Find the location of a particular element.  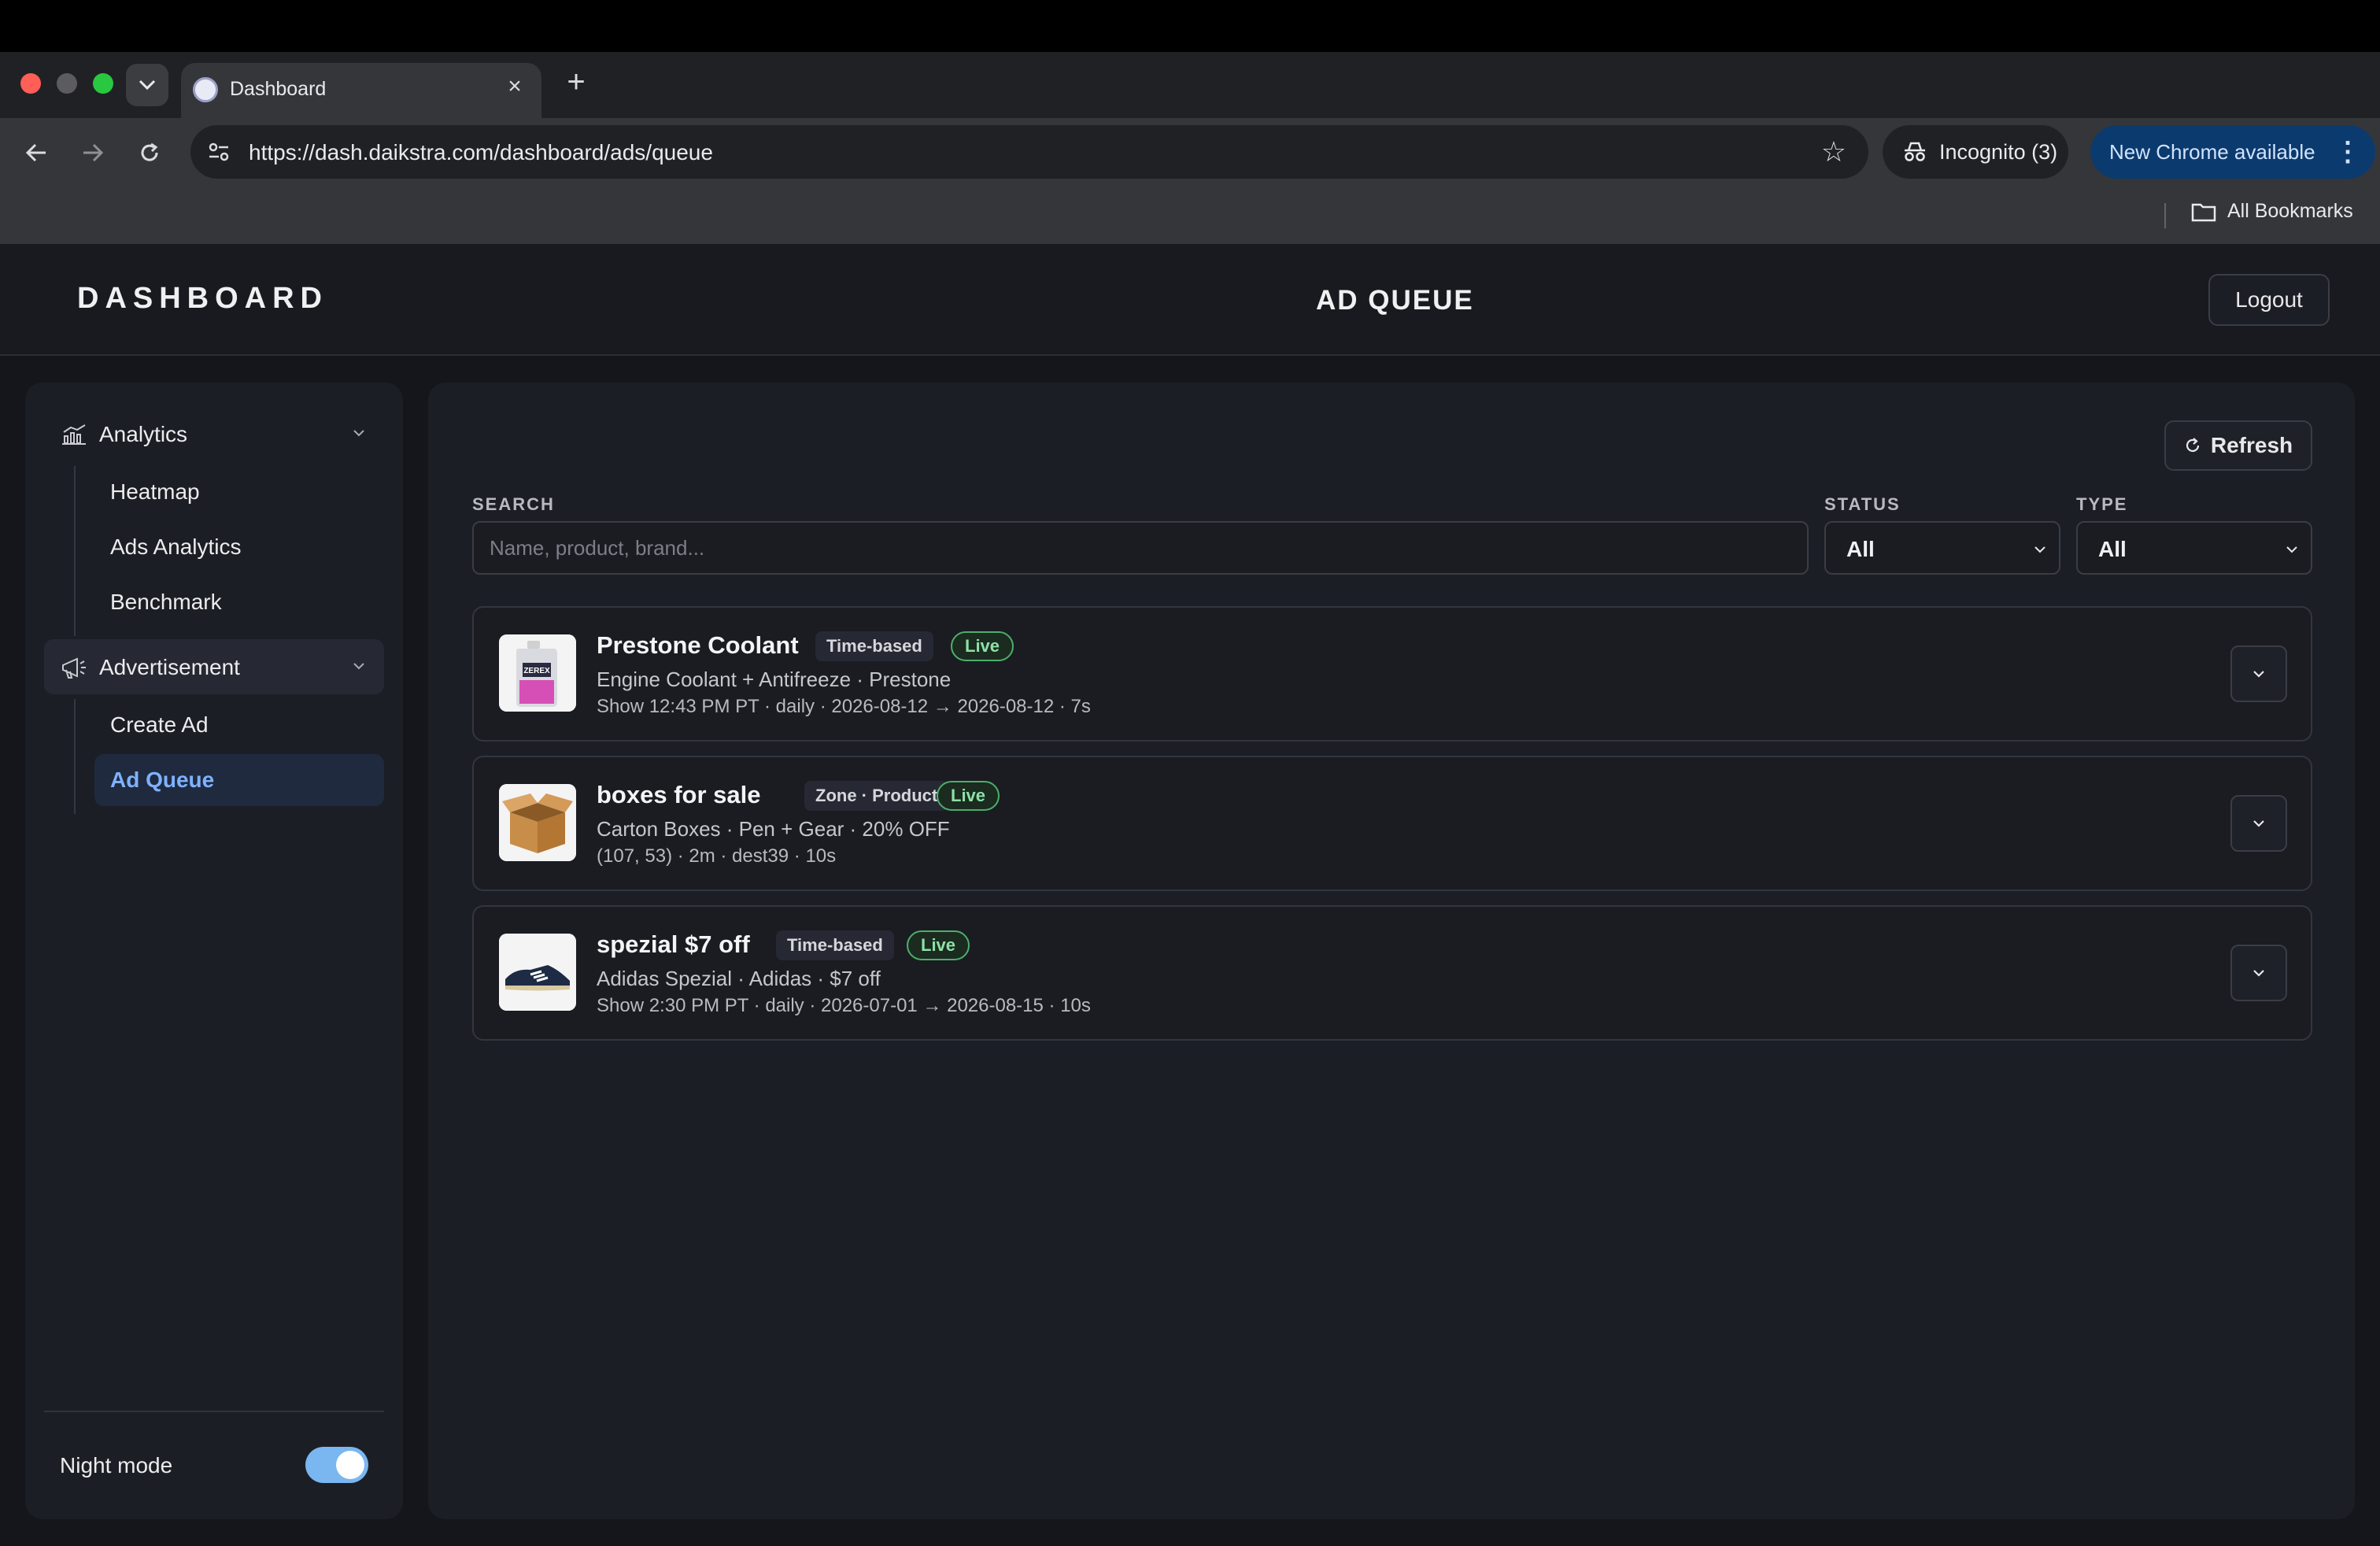

favicon-icon is located at coordinates (205, 89).